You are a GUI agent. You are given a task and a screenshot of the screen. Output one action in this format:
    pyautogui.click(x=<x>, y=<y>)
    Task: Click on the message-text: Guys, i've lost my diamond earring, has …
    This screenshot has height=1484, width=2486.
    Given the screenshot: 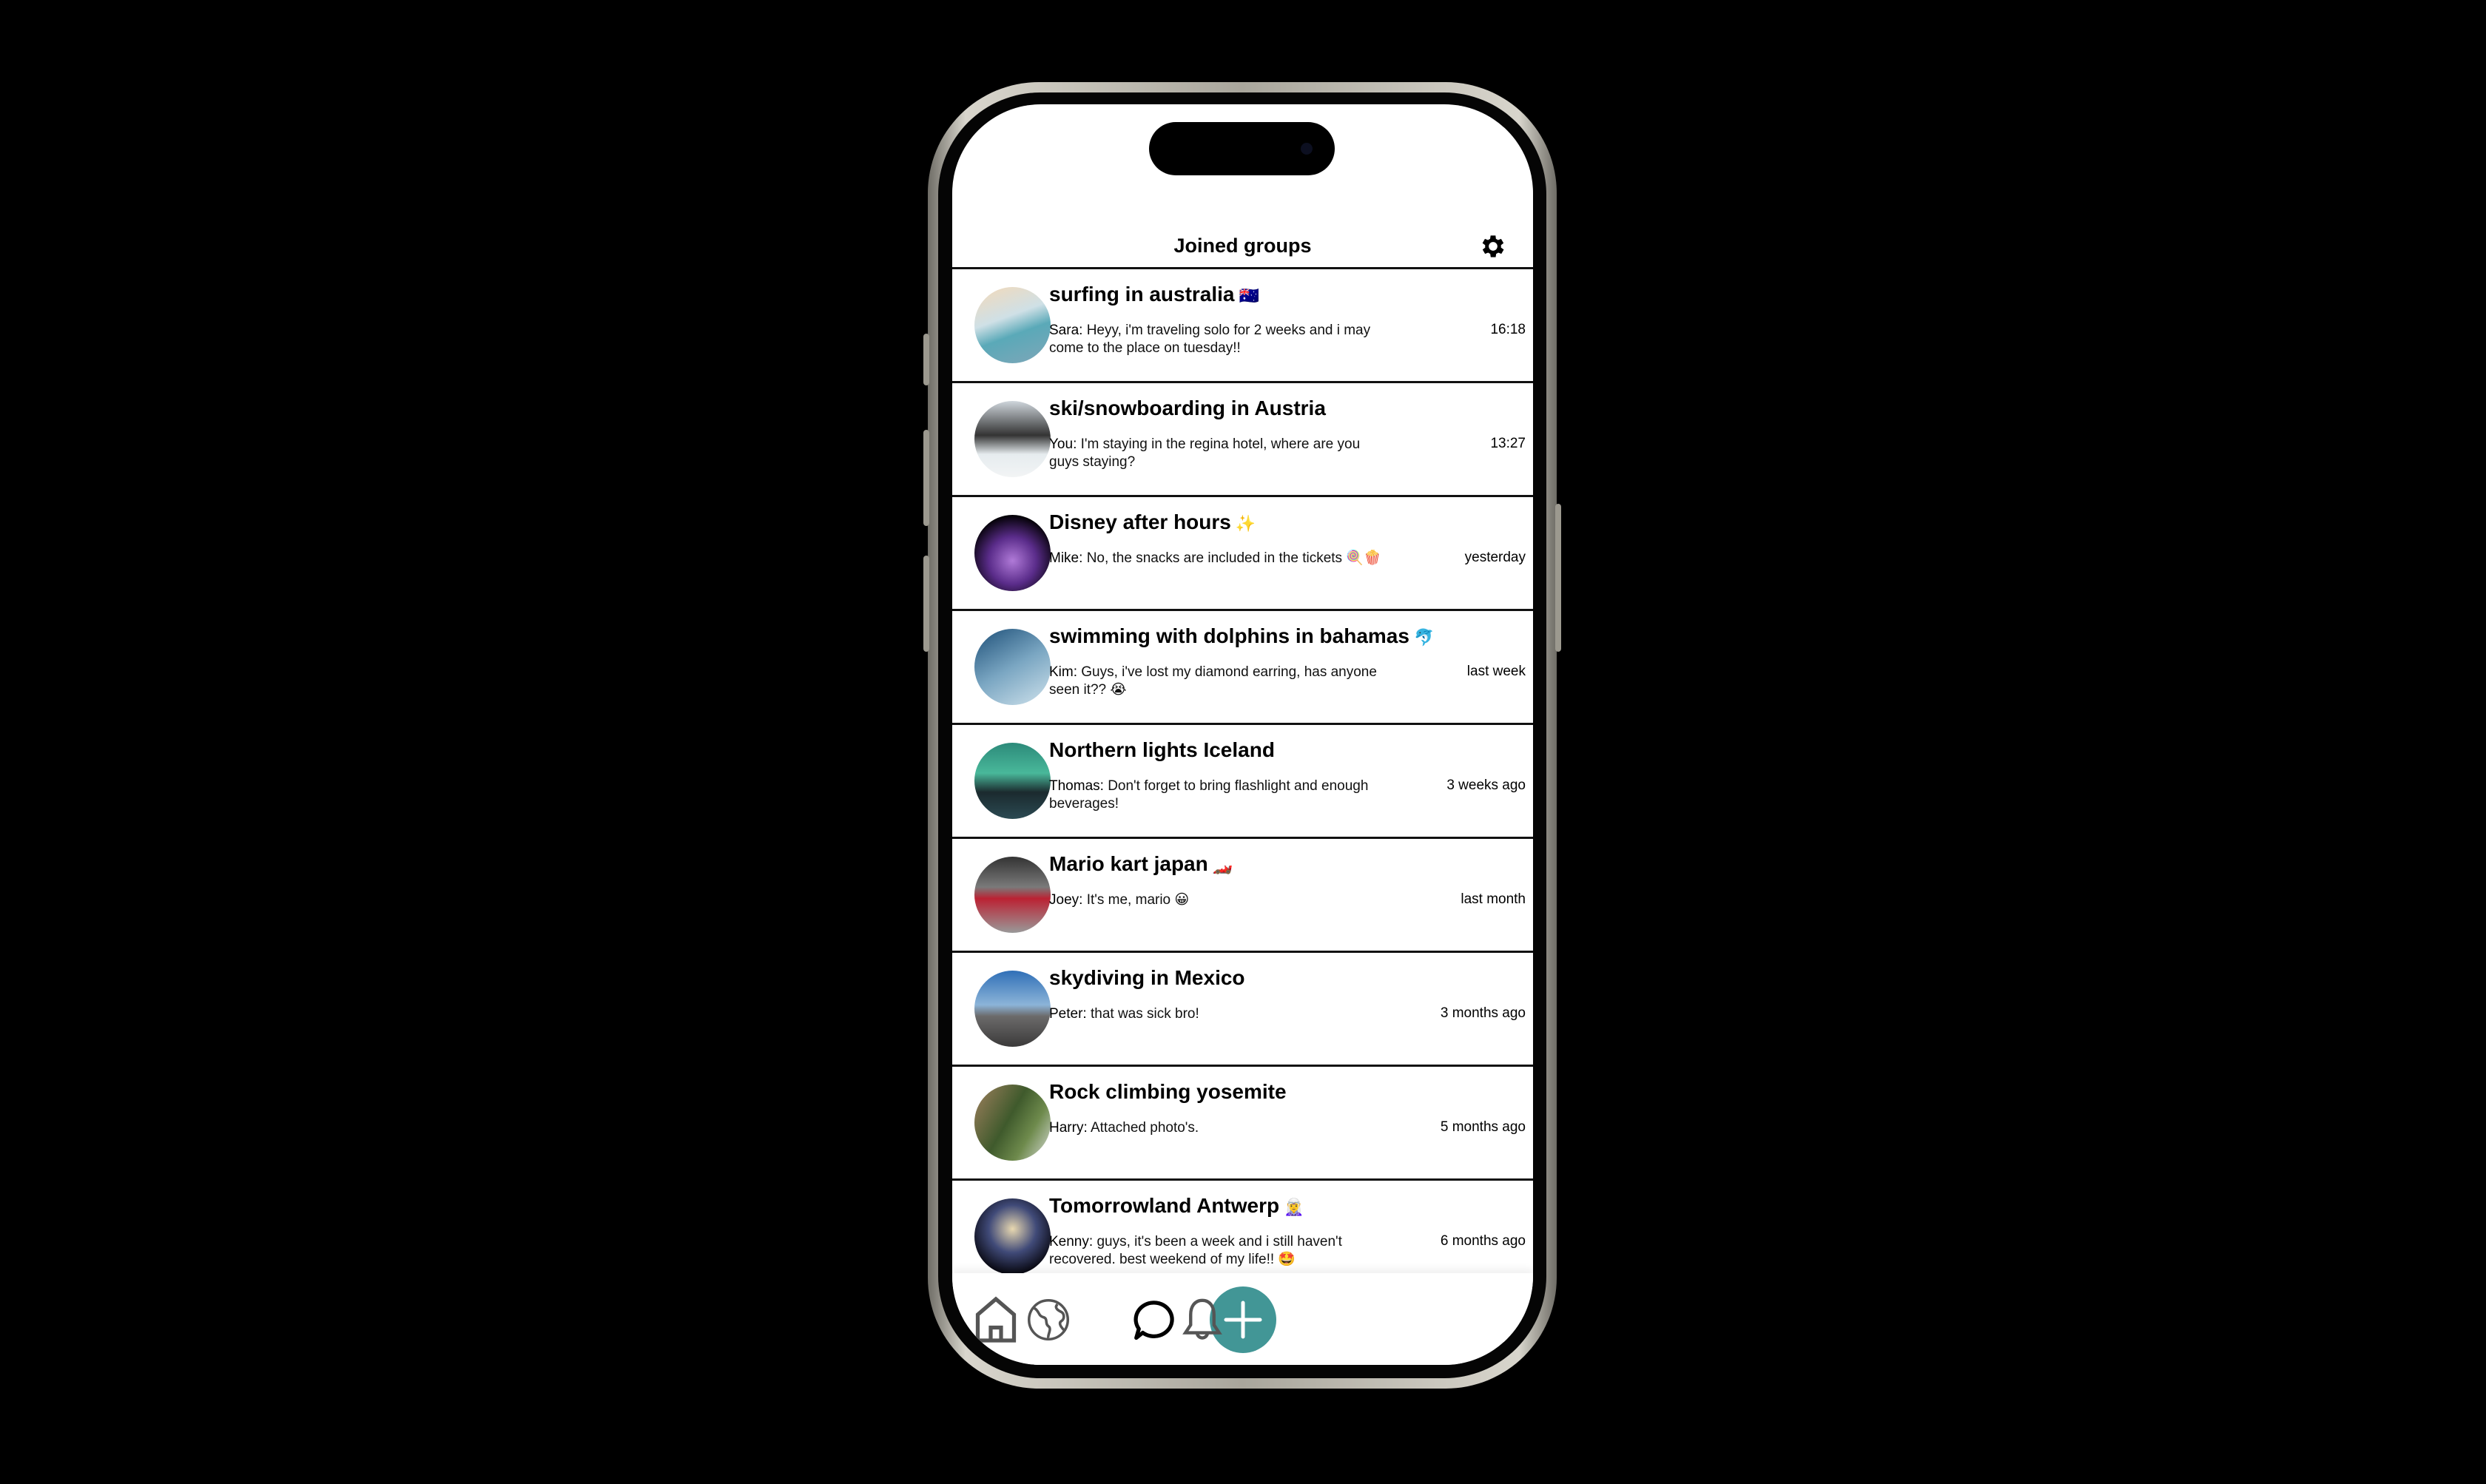 What is the action you would take?
    pyautogui.click(x=1213, y=681)
    